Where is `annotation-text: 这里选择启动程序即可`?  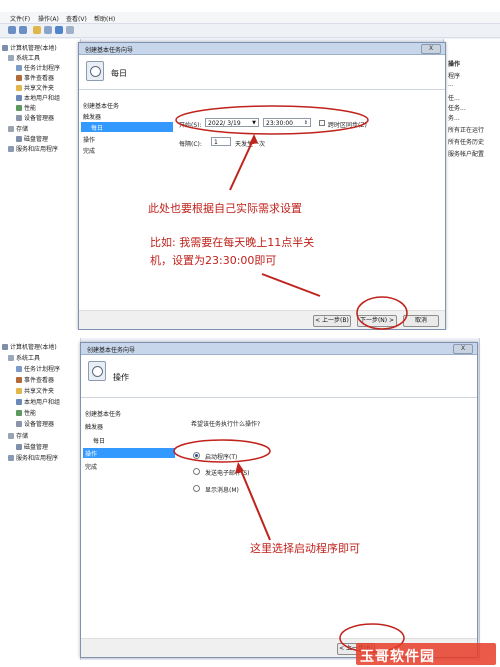 annotation-text: 这里选择启动程序即可 is located at coordinates (305, 548).